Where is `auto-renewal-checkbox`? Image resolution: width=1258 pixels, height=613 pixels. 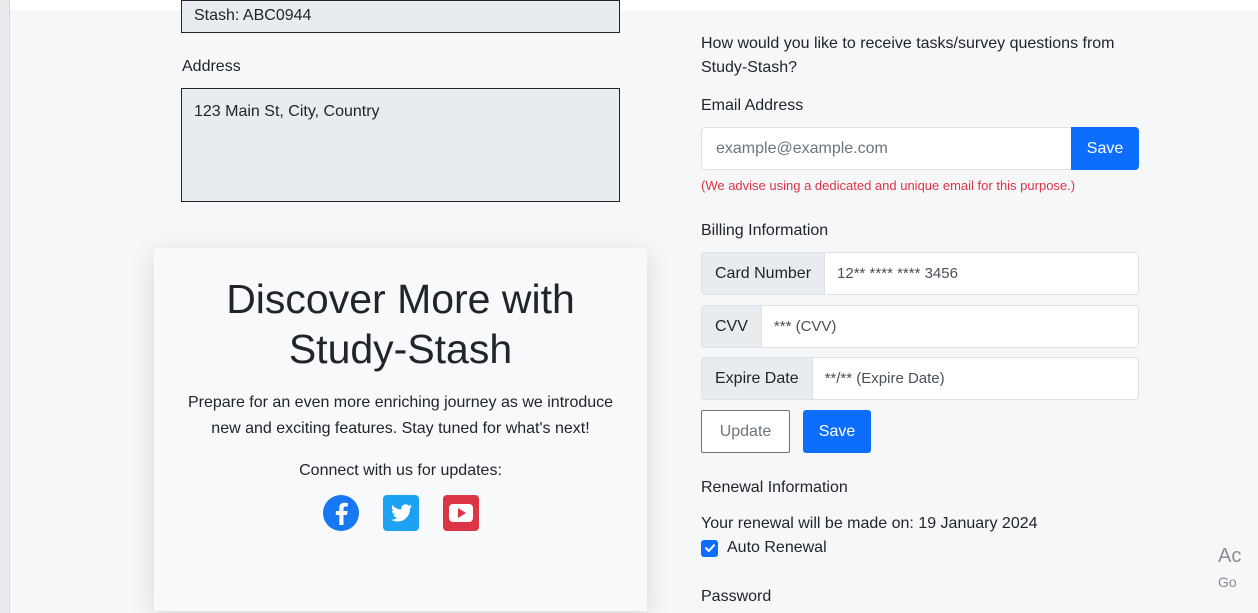
auto-renewal-checkbox is located at coordinates (709, 548).